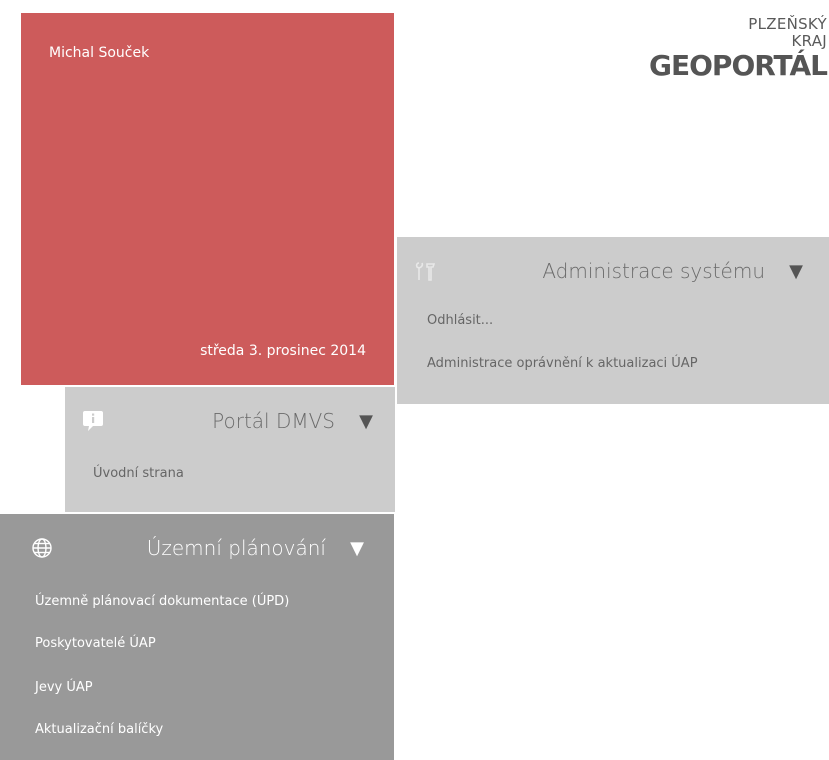  What do you see at coordinates (236, 548) in the screenshot?
I see `planning-panel-title: Územní plánování` at bounding box center [236, 548].